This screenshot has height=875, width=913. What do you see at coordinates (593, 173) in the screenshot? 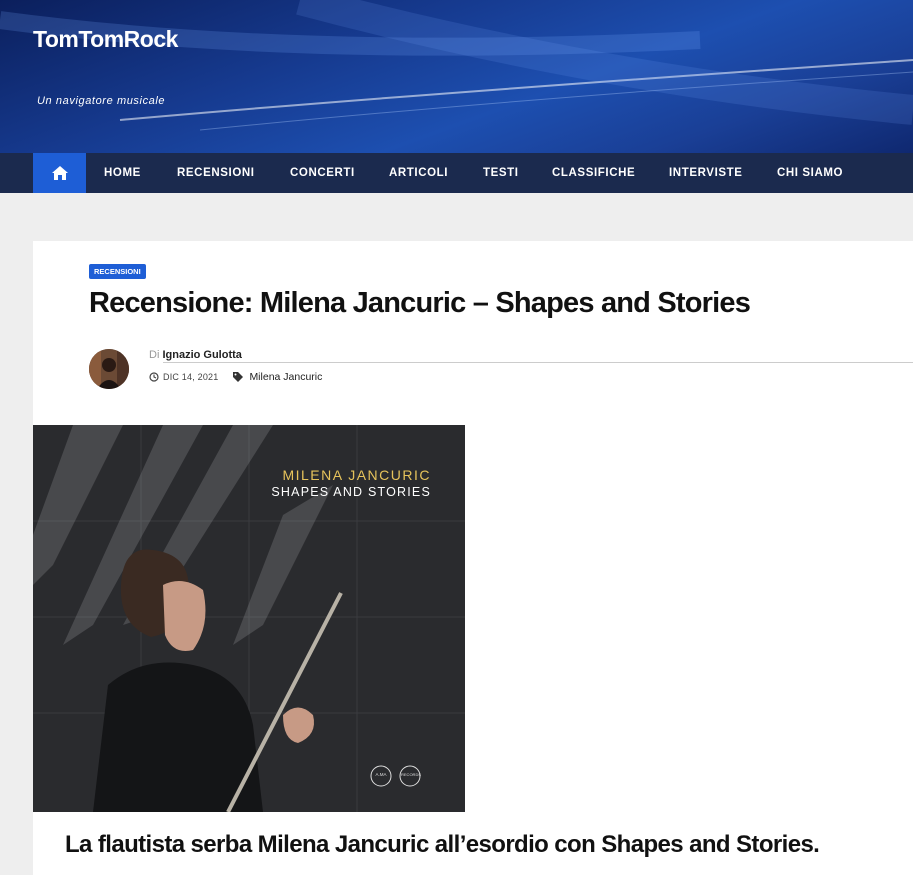
I see `nav-item-classifiche: CLASSIFICHE` at bounding box center [593, 173].